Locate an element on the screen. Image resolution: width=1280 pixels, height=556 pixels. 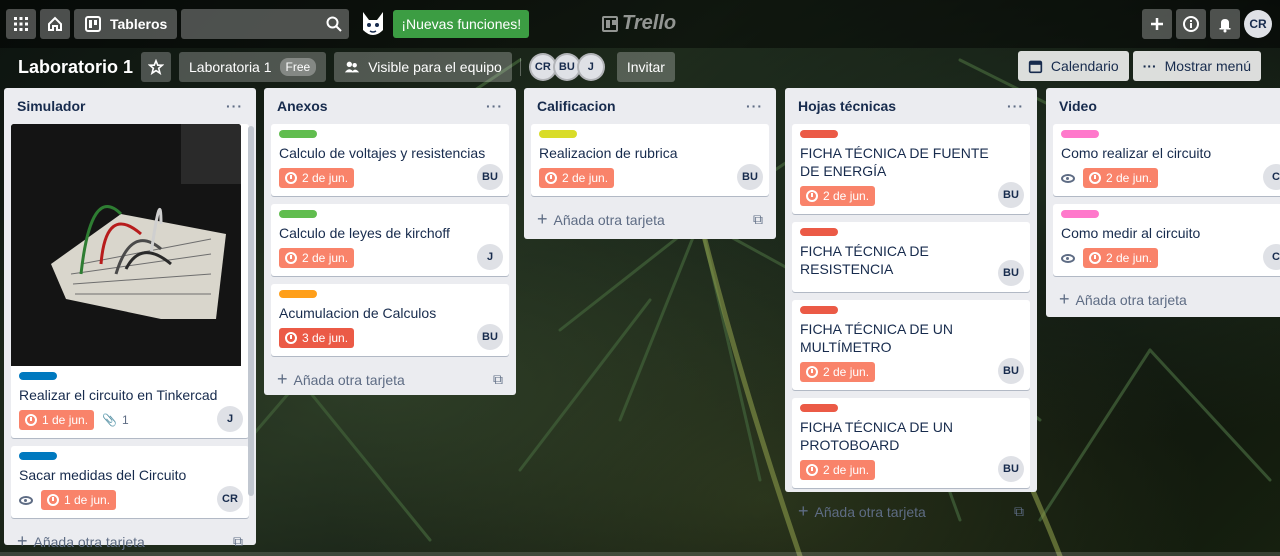
card-member-avatar: CR is located at coordinates (230, 499).